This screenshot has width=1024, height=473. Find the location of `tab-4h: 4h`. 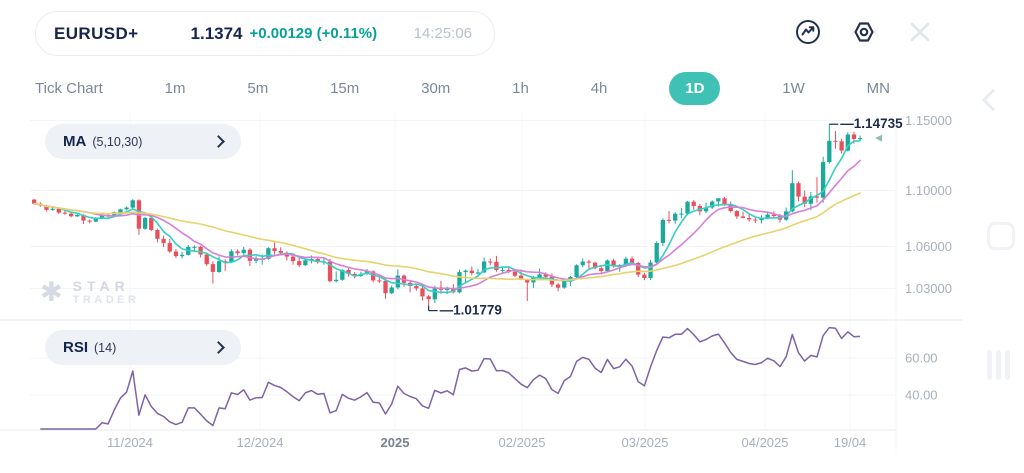

tab-4h: 4h is located at coordinates (599, 88).